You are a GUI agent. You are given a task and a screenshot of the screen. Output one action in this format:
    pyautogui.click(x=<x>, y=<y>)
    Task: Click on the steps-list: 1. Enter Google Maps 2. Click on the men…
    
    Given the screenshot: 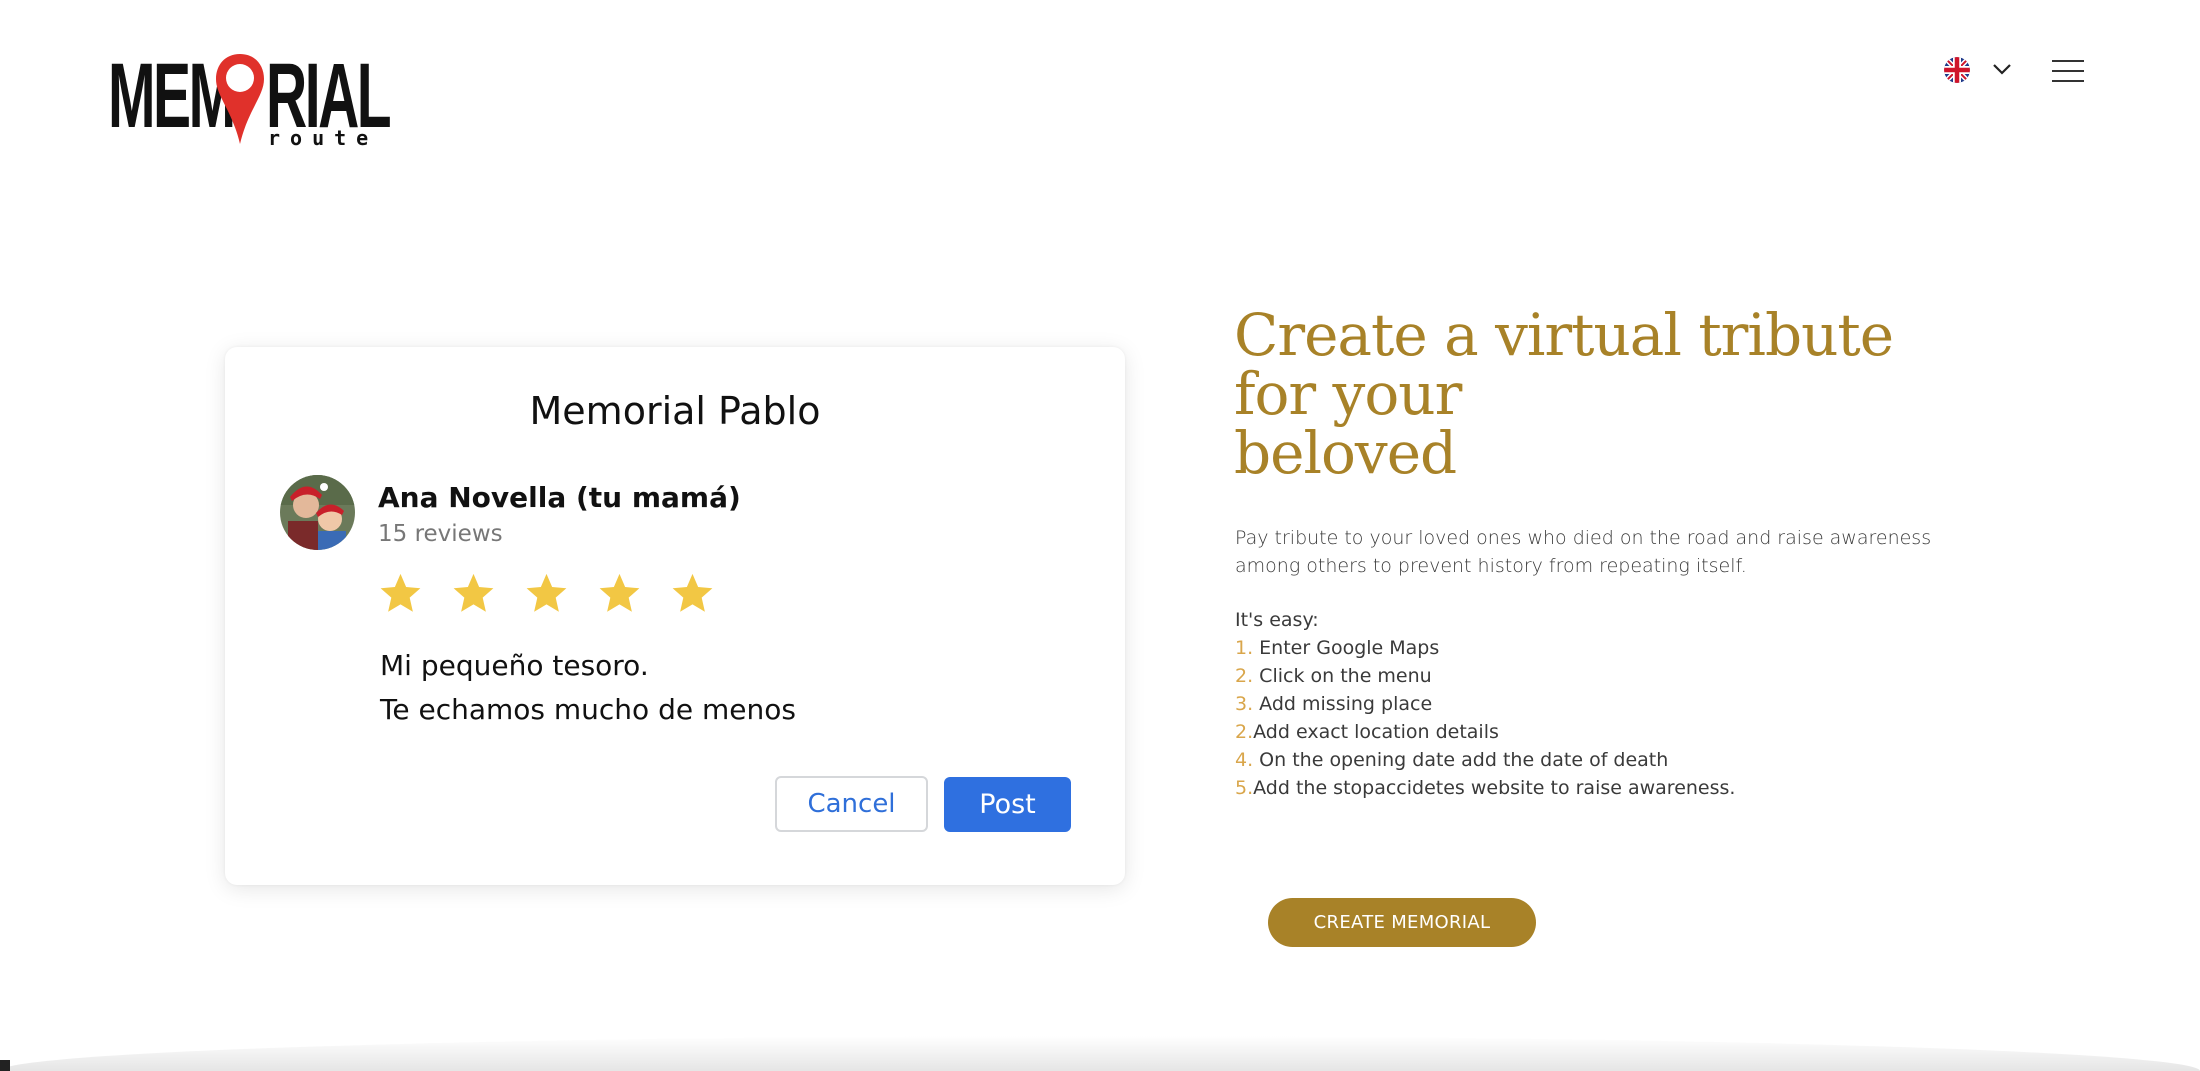 What is the action you would take?
    pyautogui.click(x=1485, y=718)
    